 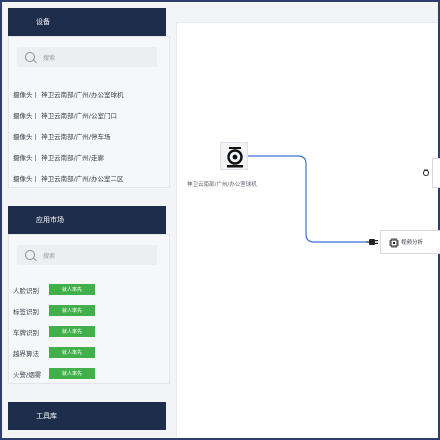 What do you see at coordinates (26, 290) in the screenshot?
I see `app-label: 人脸识别` at bounding box center [26, 290].